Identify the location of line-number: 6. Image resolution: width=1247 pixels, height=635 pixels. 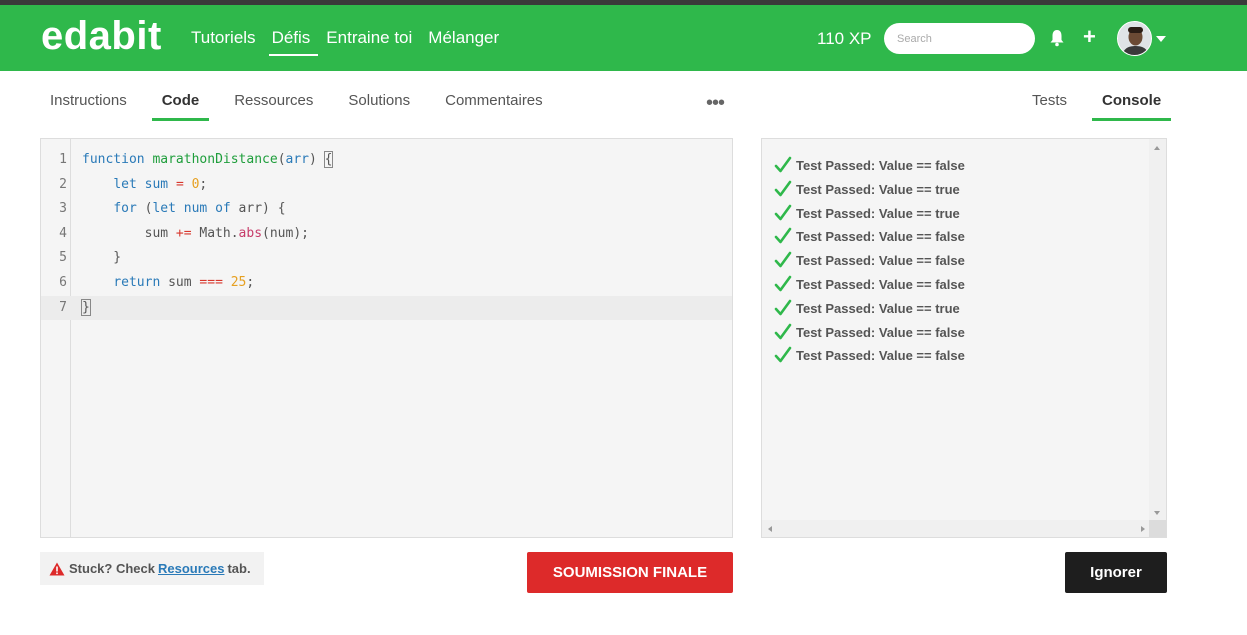
(63, 282).